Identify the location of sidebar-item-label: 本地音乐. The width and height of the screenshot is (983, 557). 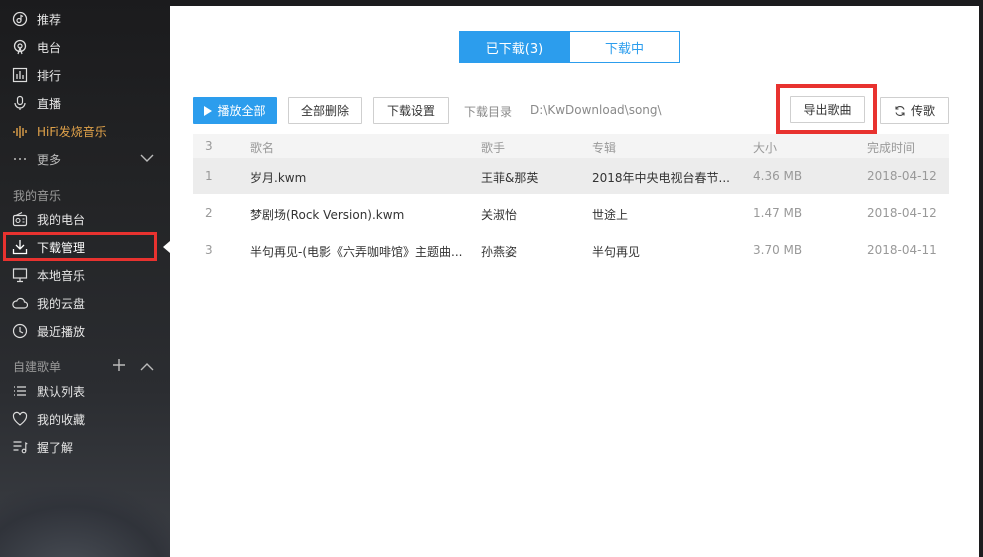
(61, 275).